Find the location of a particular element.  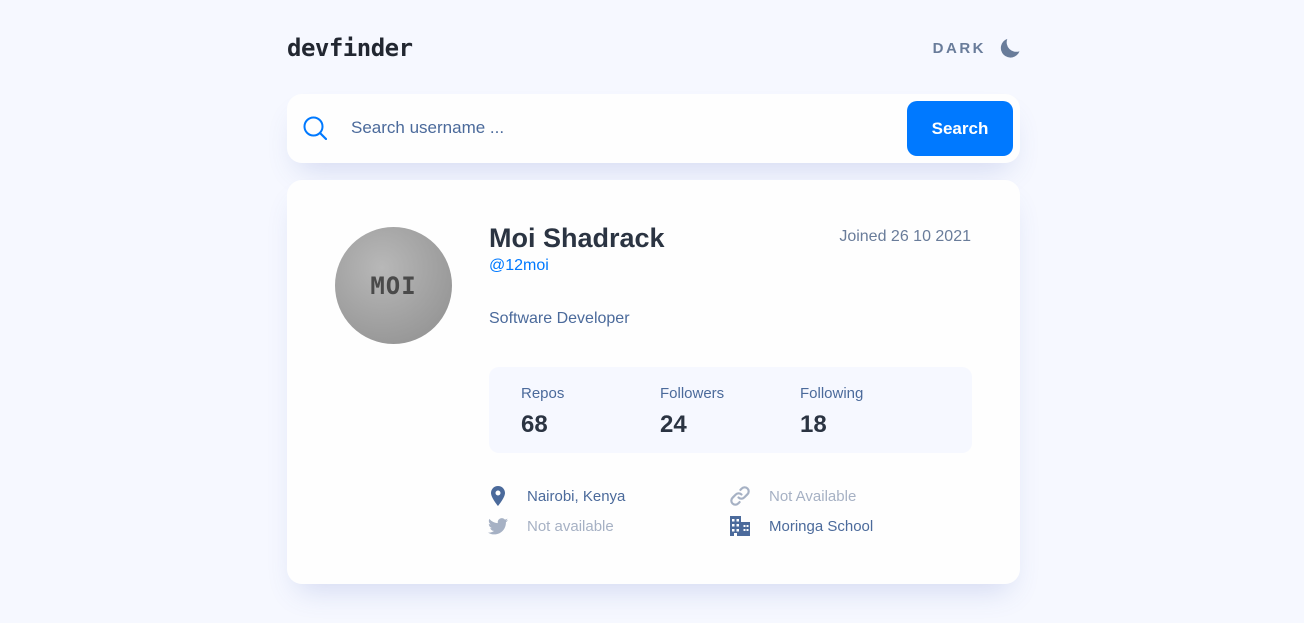

stat-repos: Repos 68 is located at coordinates (542, 412).